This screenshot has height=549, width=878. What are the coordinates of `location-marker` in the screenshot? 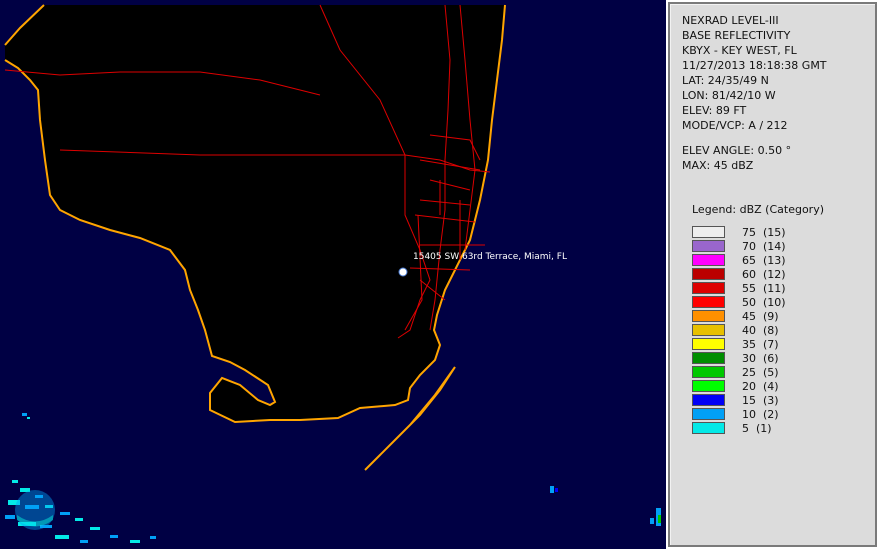 It's located at (403, 272).